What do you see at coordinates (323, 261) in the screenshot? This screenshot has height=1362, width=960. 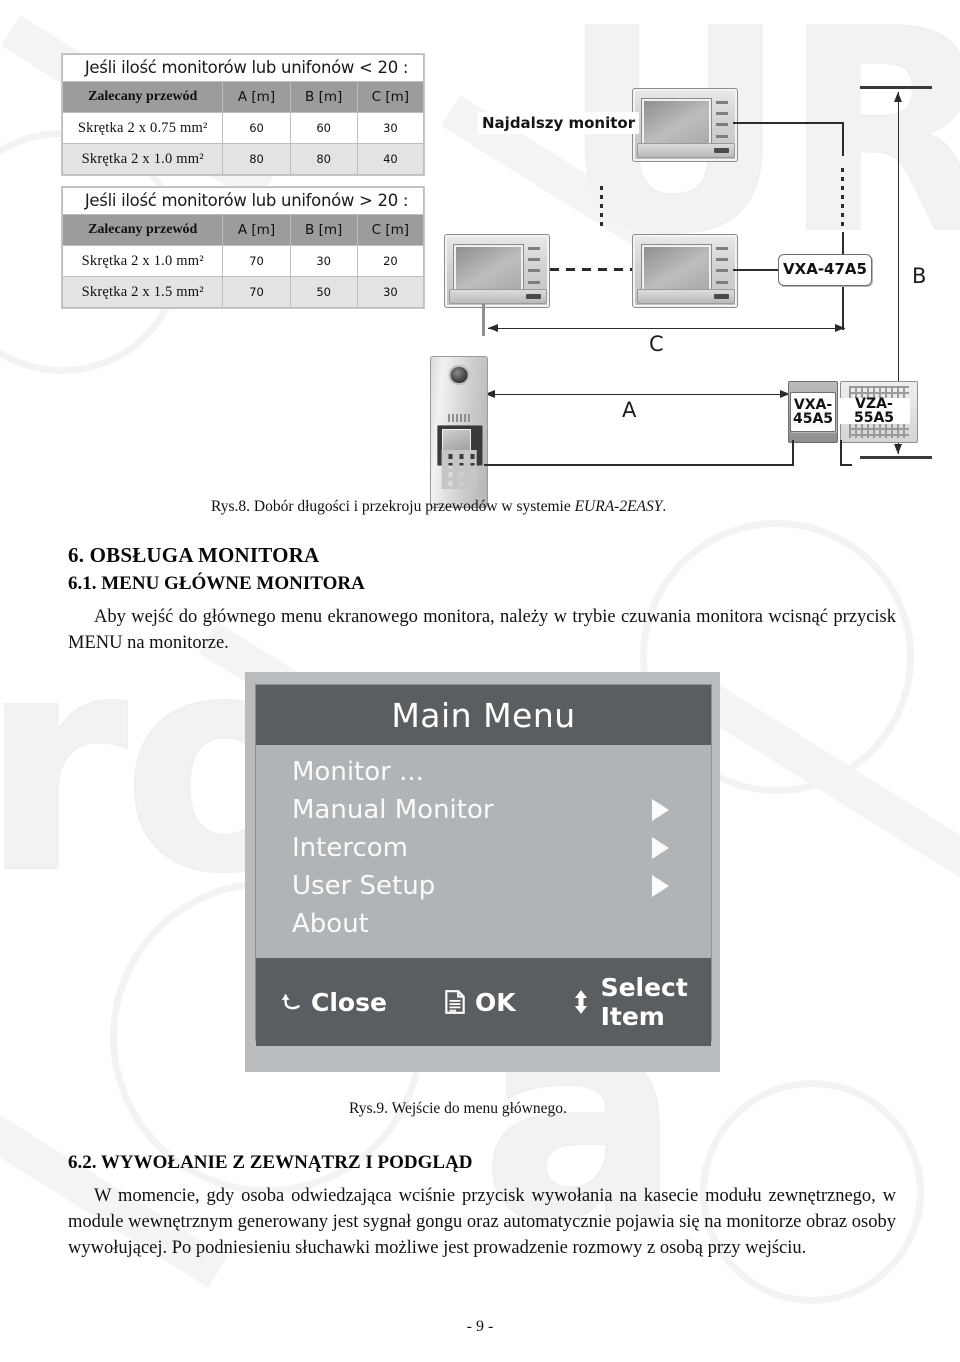 I see `cell-b: 30` at bounding box center [323, 261].